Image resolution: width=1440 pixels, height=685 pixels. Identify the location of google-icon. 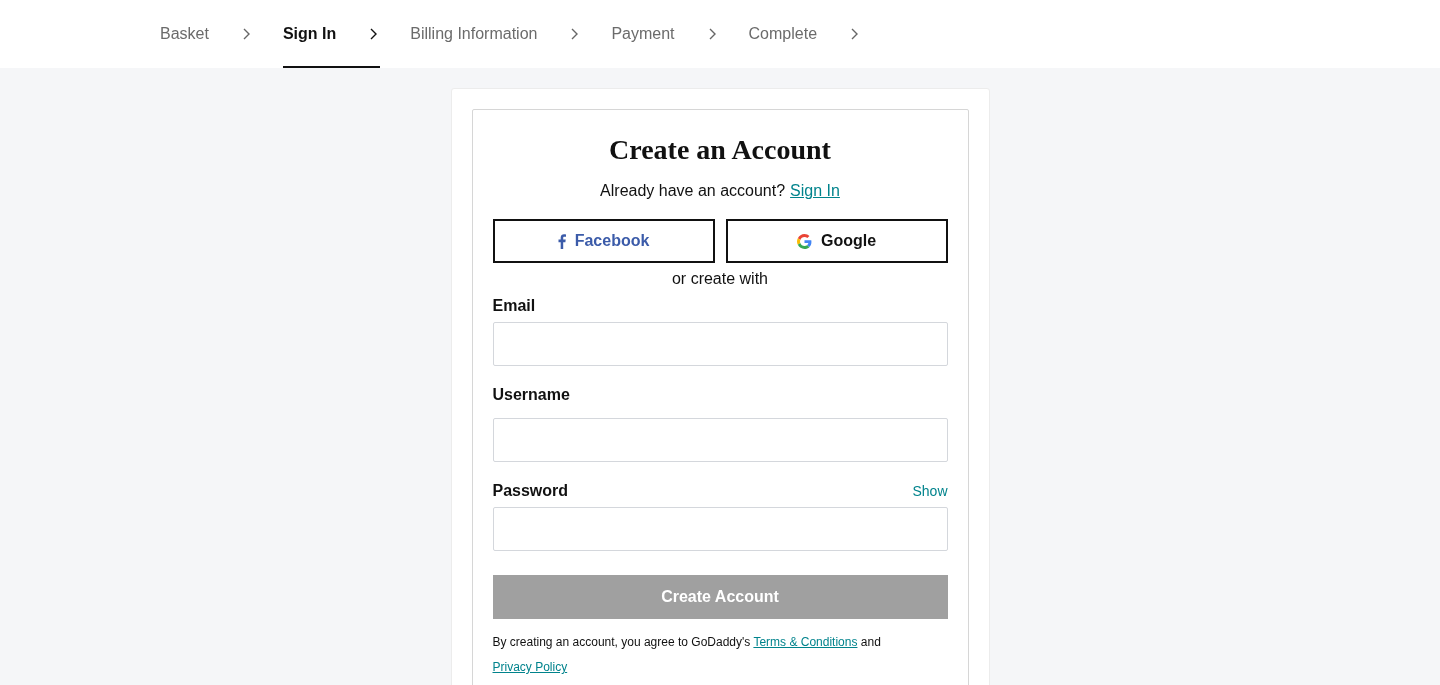
(804, 241).